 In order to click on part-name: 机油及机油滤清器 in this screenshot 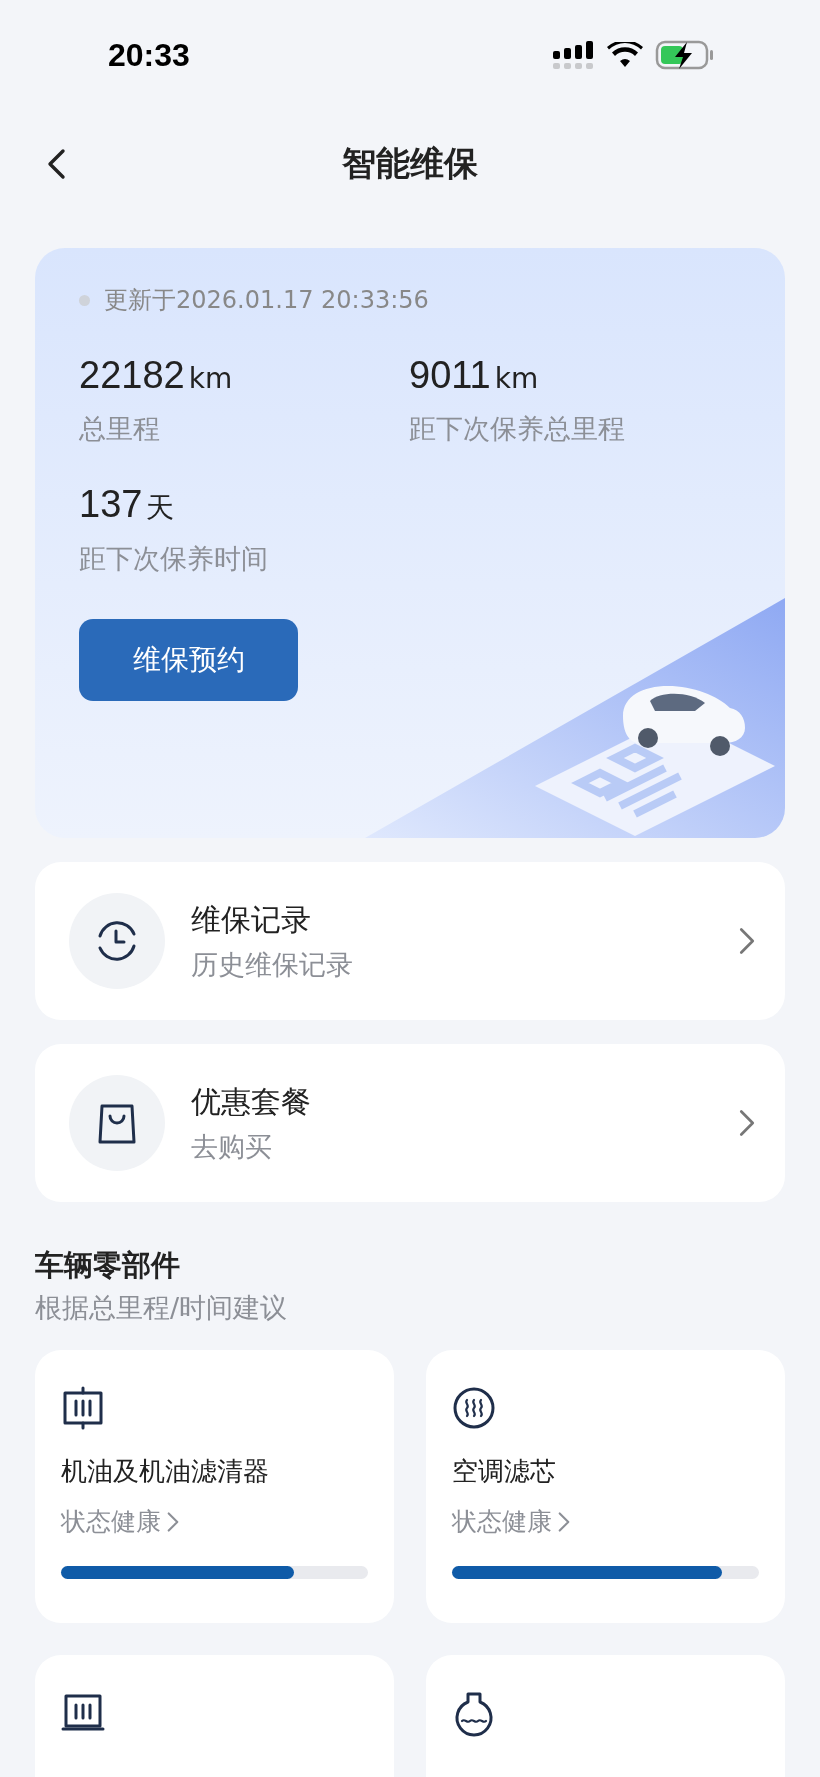, I will do `click(165, 1471)`.